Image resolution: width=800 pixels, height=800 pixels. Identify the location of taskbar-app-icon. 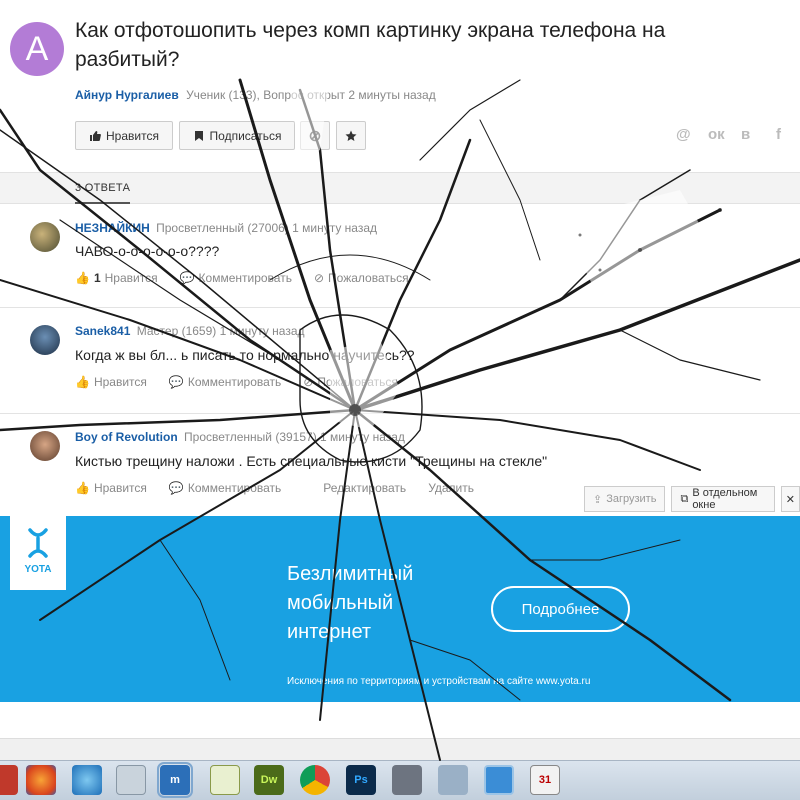
(9, 780).